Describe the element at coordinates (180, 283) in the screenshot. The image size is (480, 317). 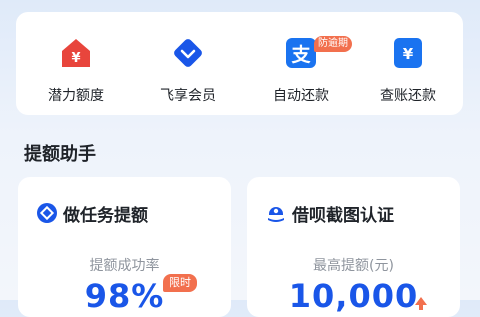
I see `limited-time-tag: 限时` at that location.